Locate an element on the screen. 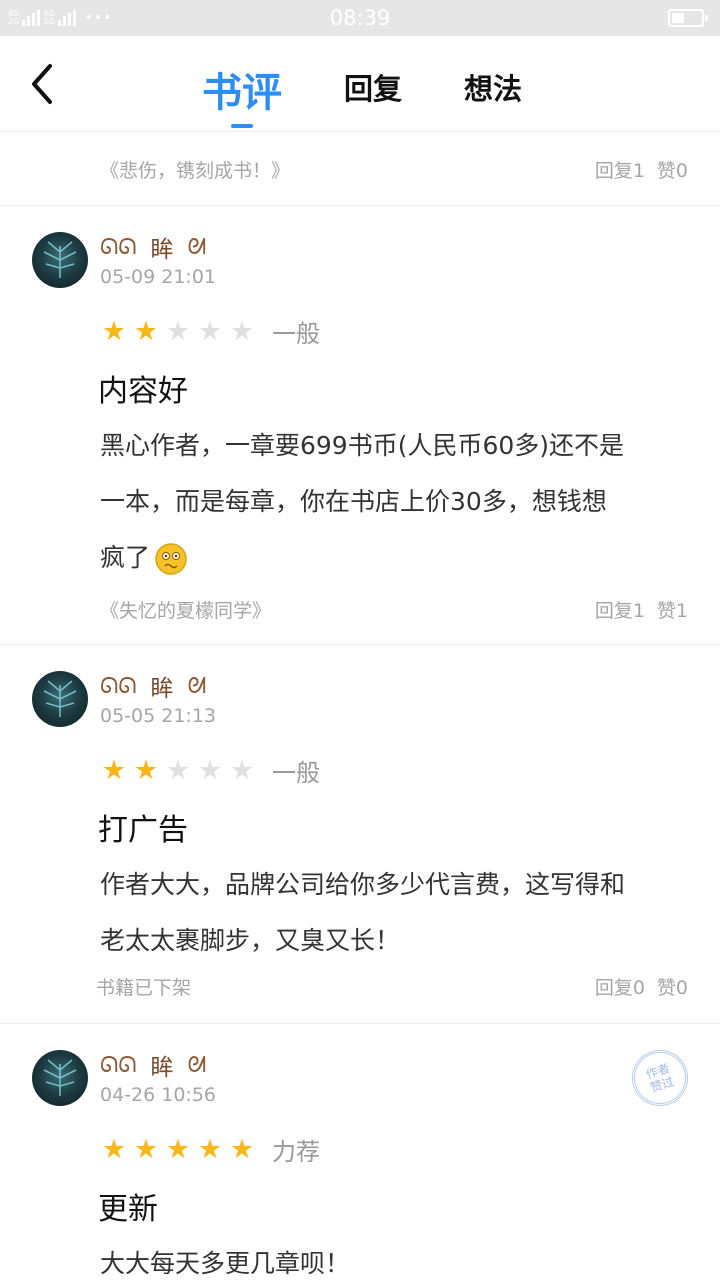 Image resolution: width=720 pixels, height=1280 pixels. stamp-text: 作者 赞过 is located at coordinates (660, 1078).